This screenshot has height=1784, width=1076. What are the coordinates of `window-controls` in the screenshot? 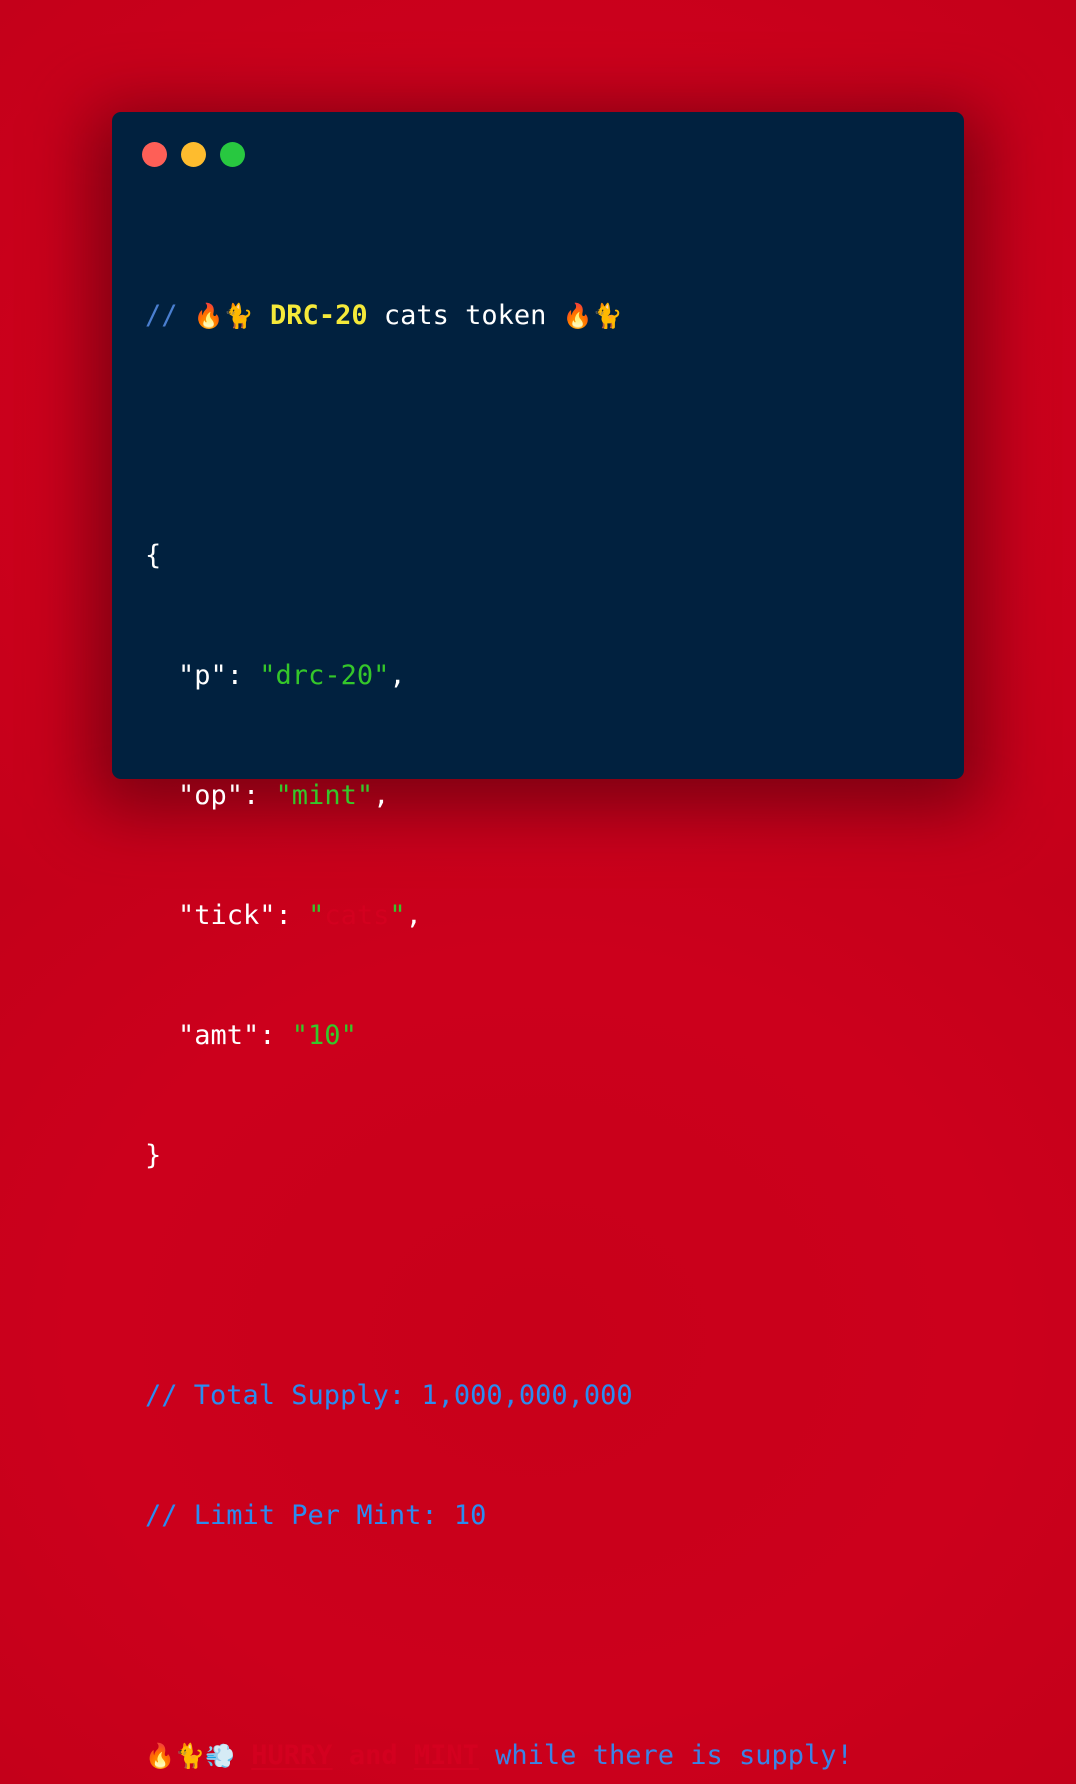 It's located at (193, 154).